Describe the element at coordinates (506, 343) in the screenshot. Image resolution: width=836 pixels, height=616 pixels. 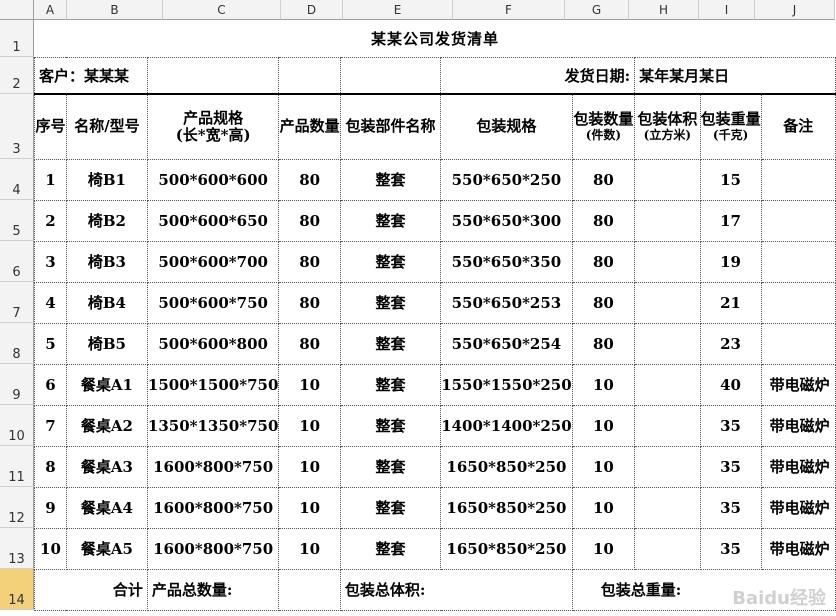
I see `cell-pack-spec: 550*650*254` at that location.